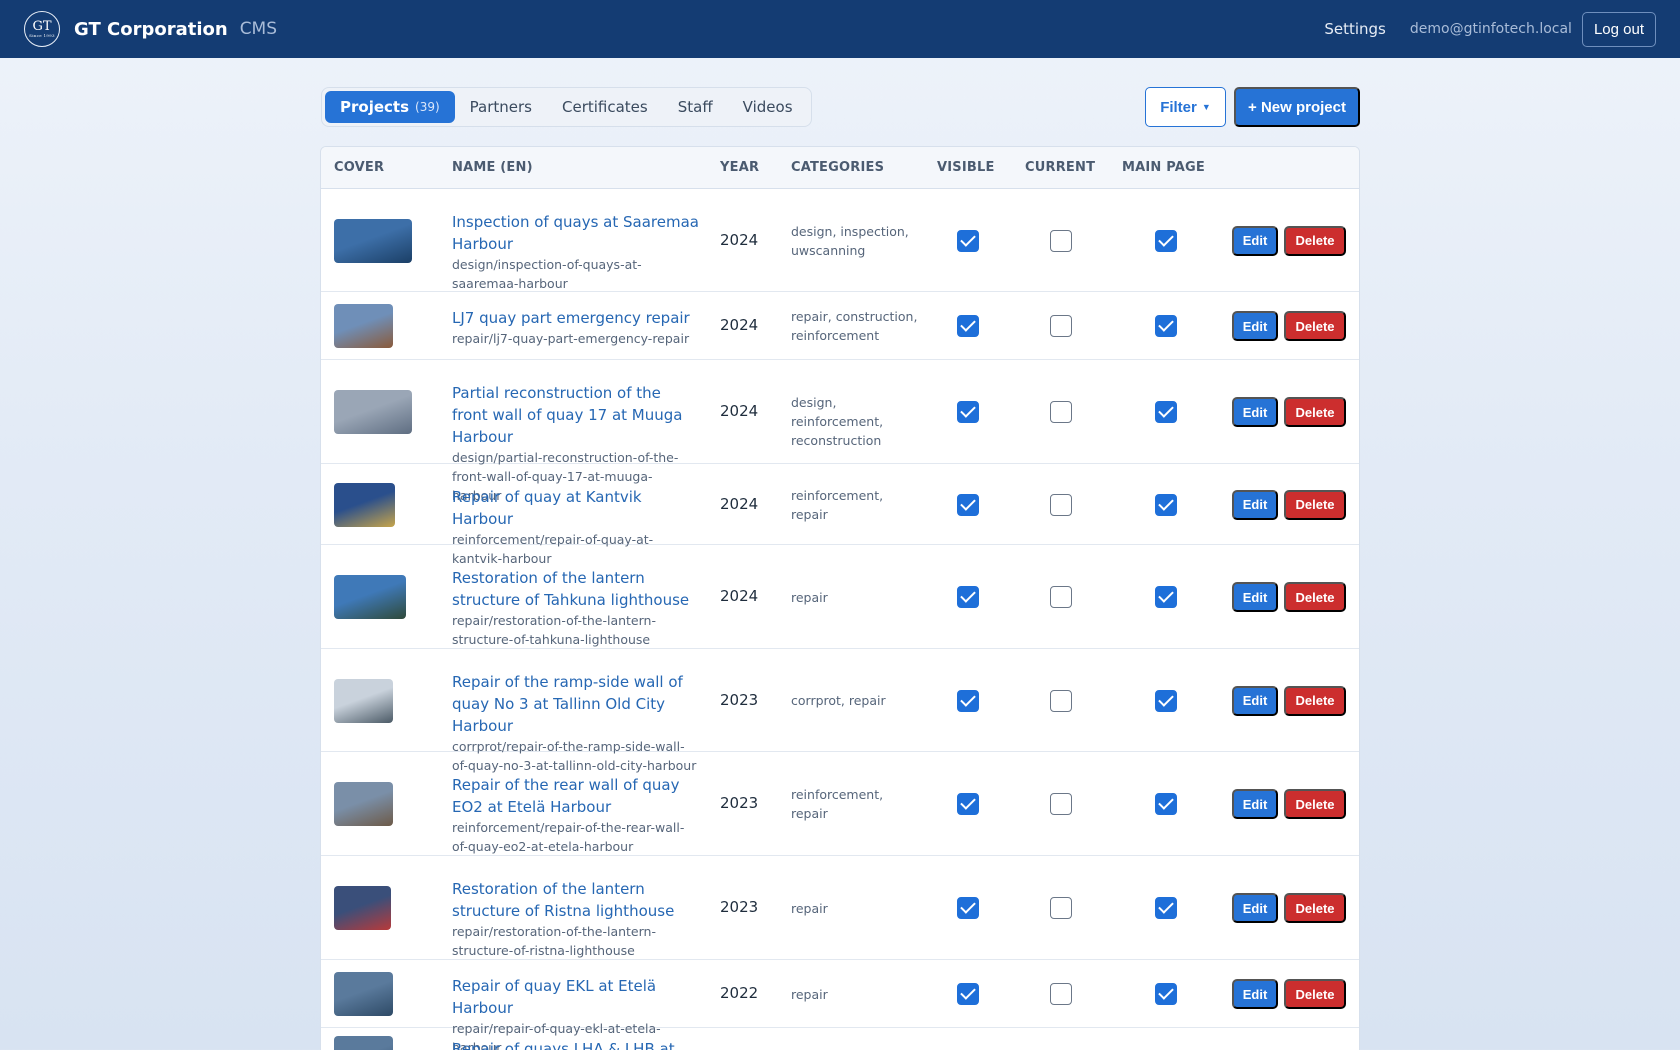 The width and height of the screenshot is (1680, 1050). Describe the element at coordinates (605, 107) in the screenshot. I see `tab-certificates: Certificates` at that location.